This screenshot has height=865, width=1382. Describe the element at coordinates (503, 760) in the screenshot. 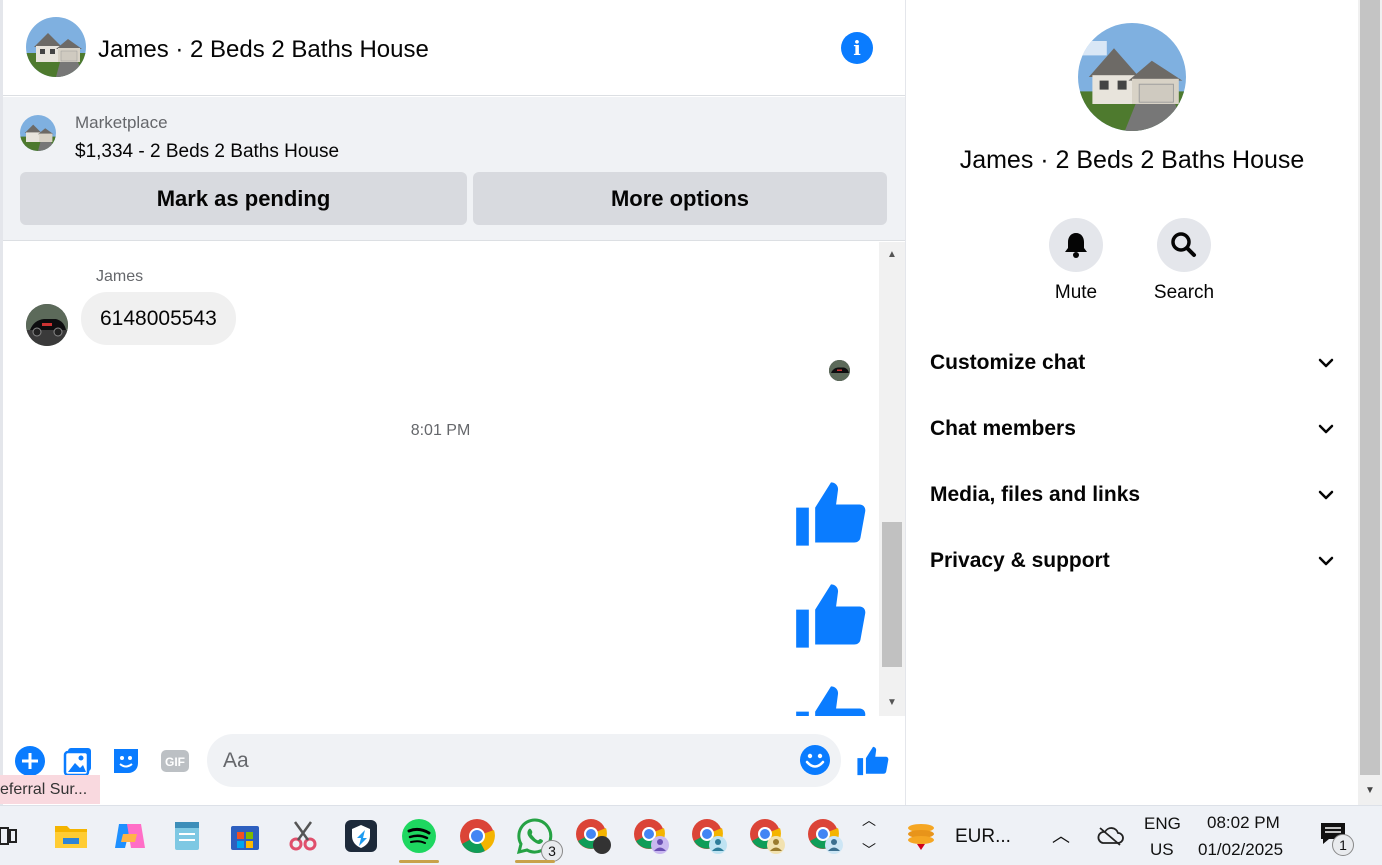

I see `message-input` at that location.